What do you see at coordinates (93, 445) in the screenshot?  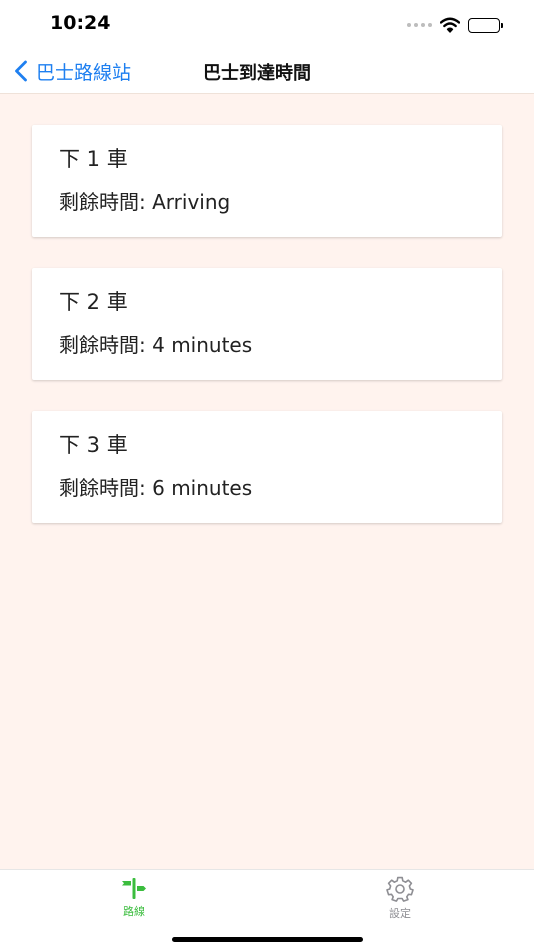 I see `arrival-title: 下 3 車` at bounding box center [93, 445].